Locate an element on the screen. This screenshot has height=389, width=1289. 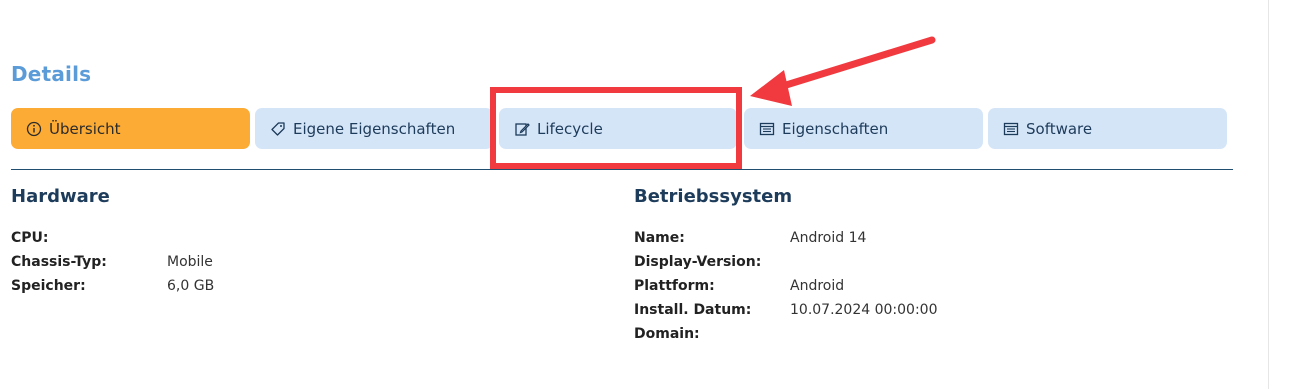
field-value: 10.07.2024 00:00:00 is located at coordinates (864, 310).